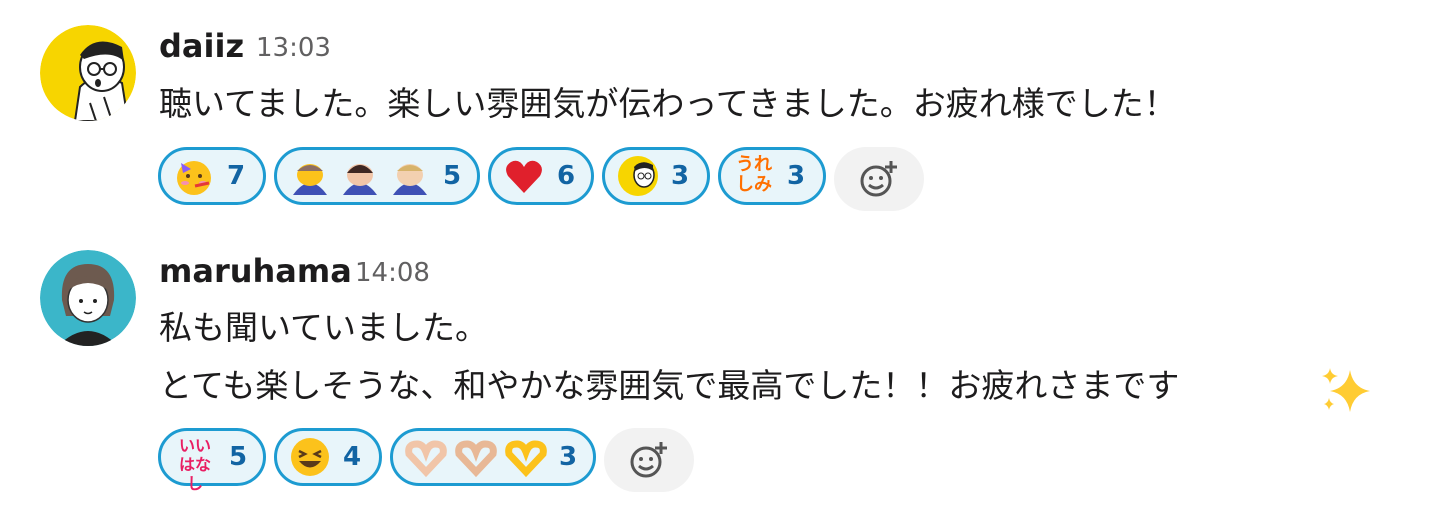  What do you see at coordinates (524, 176) in the screenshot?
I see `red-heart-icon` at bounding box center [524, 176].